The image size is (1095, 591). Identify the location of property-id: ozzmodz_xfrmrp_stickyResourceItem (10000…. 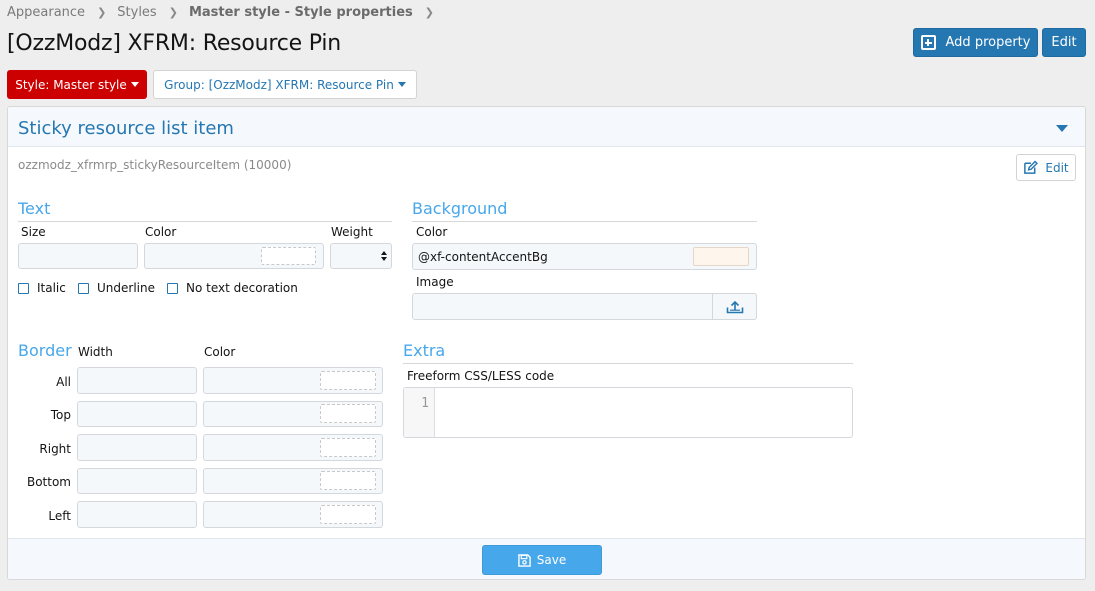
(155, 165).